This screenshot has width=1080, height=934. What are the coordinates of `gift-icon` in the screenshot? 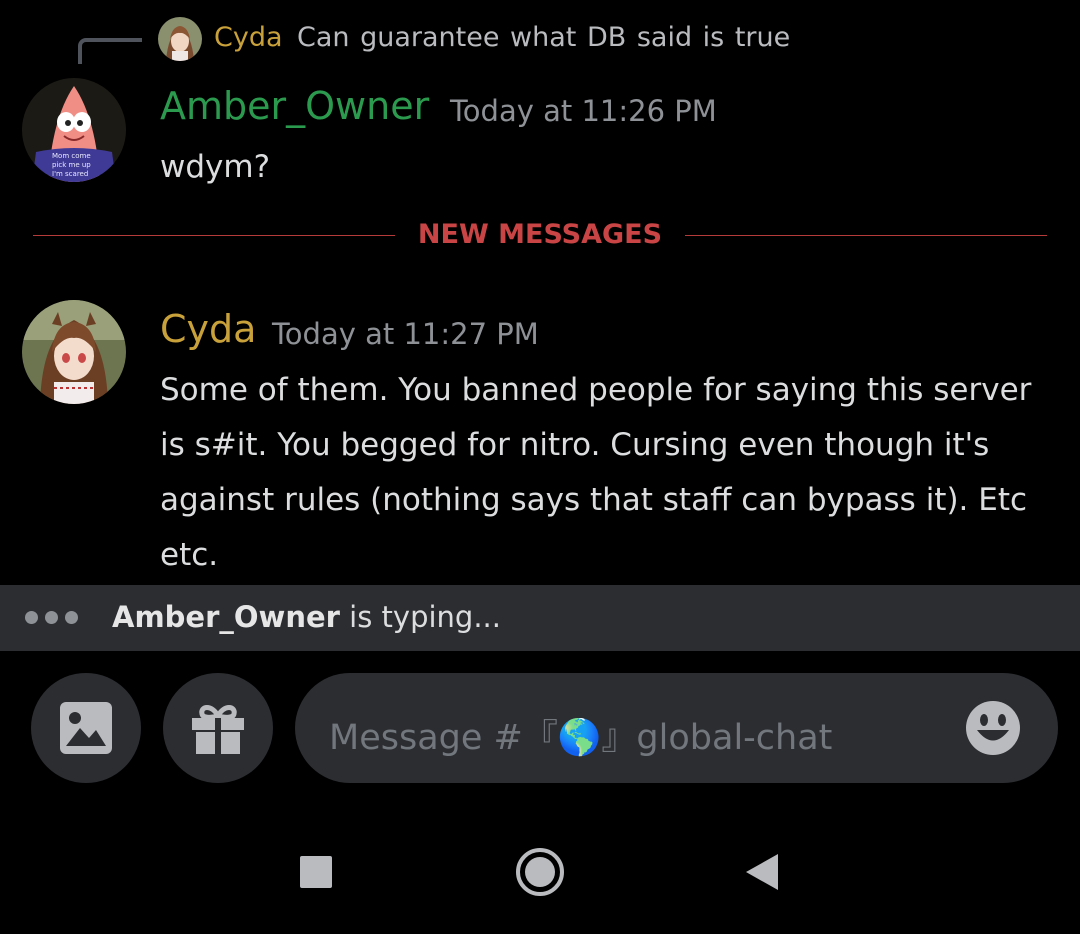 It's located at (218, 729).